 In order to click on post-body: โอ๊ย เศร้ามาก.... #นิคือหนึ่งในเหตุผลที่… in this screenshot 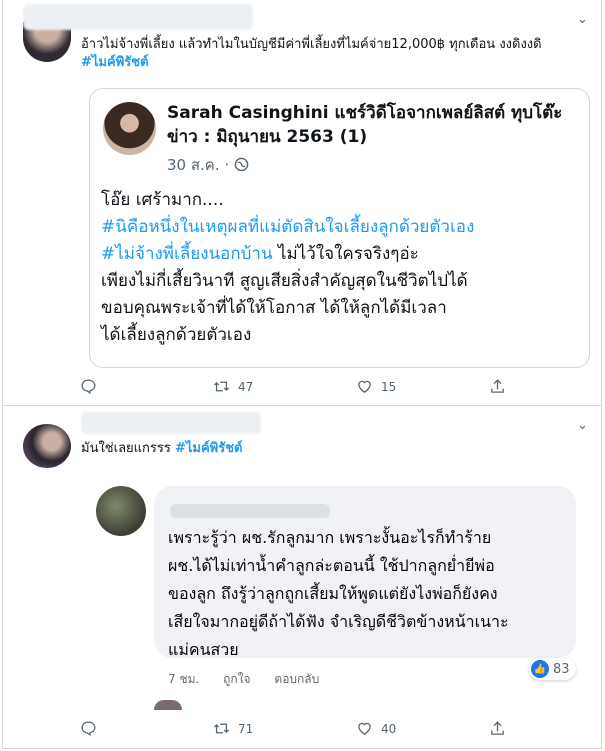, I will do `click(287, 268)`.